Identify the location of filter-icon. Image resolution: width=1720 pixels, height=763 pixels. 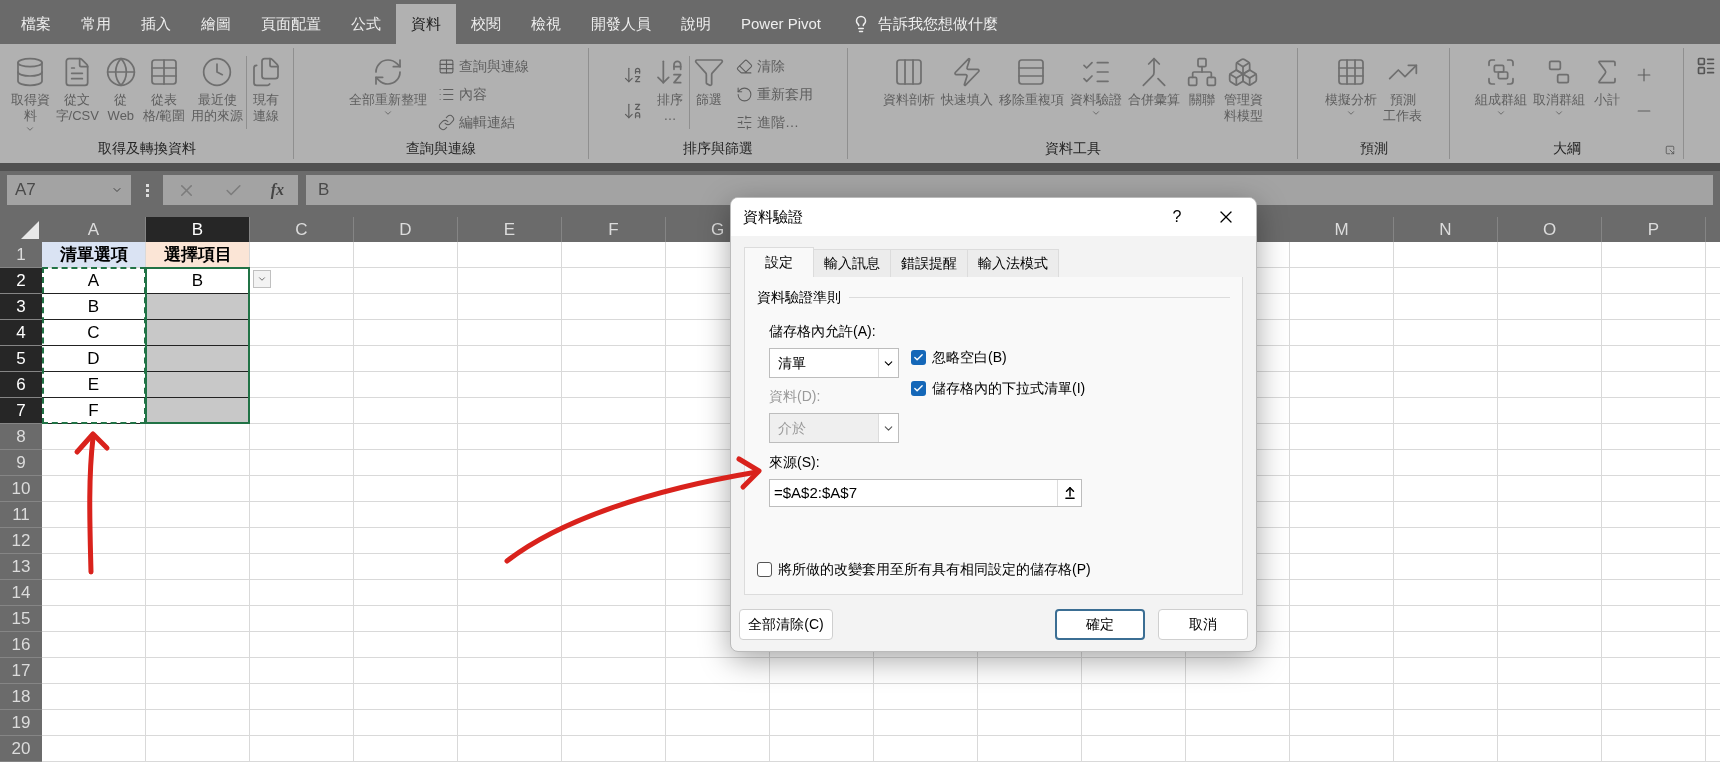
(709, 72).